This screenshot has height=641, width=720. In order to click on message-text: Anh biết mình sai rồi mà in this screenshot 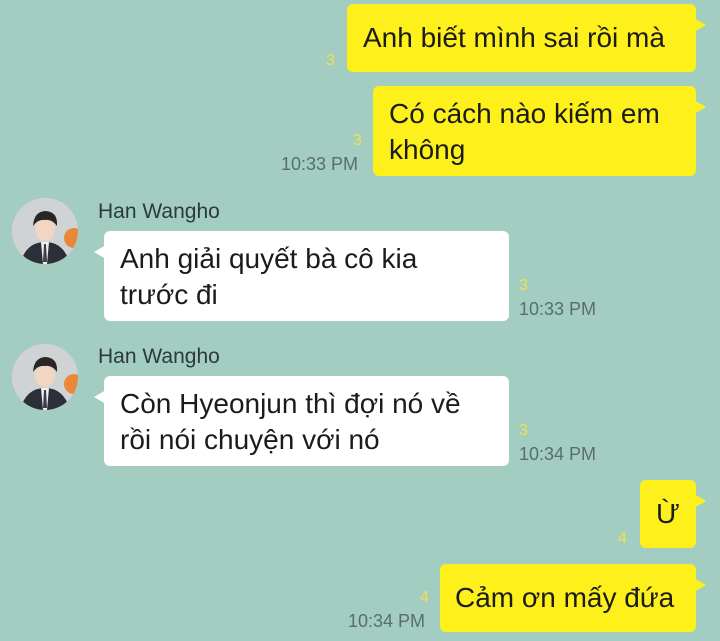, I will do `click(514, 37)`.